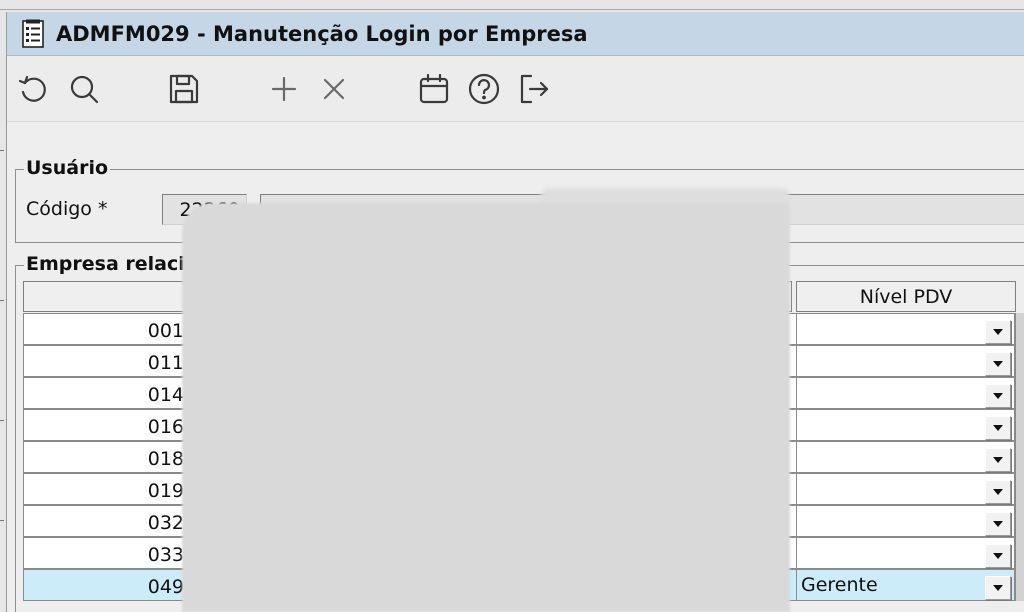 This screenshot has width=1024, height=612. Describe the element at coordinates (67, 209) in the screenshot. I see `codigo-label: Código *` at that location.